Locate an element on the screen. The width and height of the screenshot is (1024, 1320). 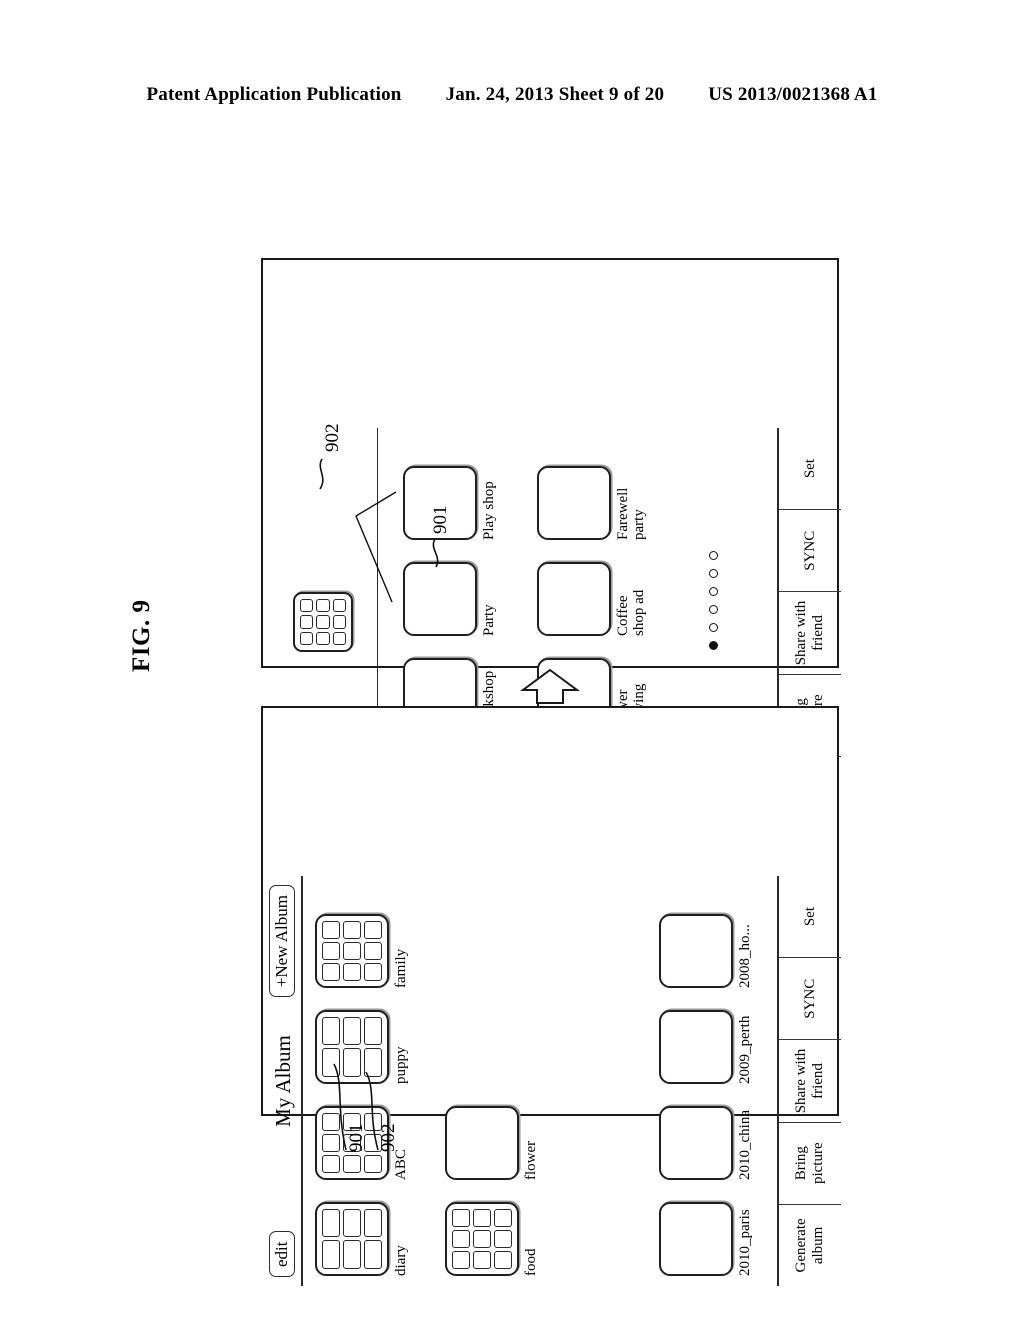
page-indicator-dots is located at coordinates (713, 600).